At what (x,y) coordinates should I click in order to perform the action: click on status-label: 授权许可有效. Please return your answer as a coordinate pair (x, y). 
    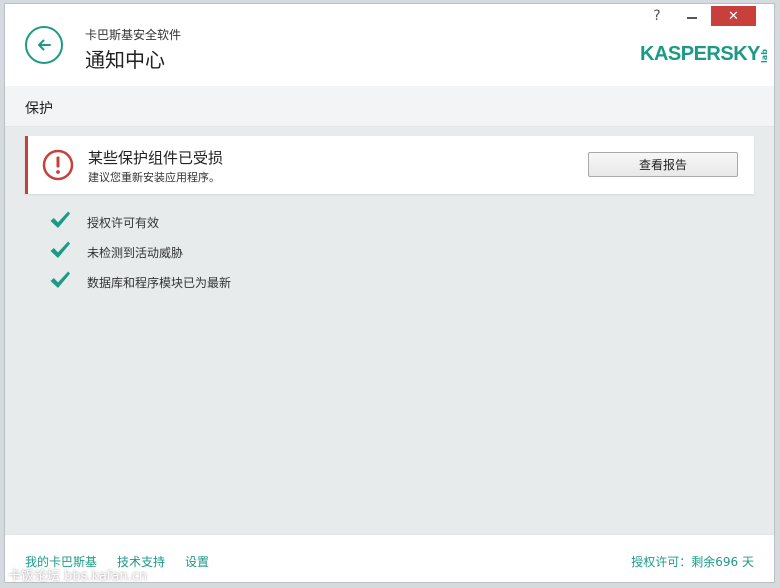
    Looking at the image, I should click on (123, 223).